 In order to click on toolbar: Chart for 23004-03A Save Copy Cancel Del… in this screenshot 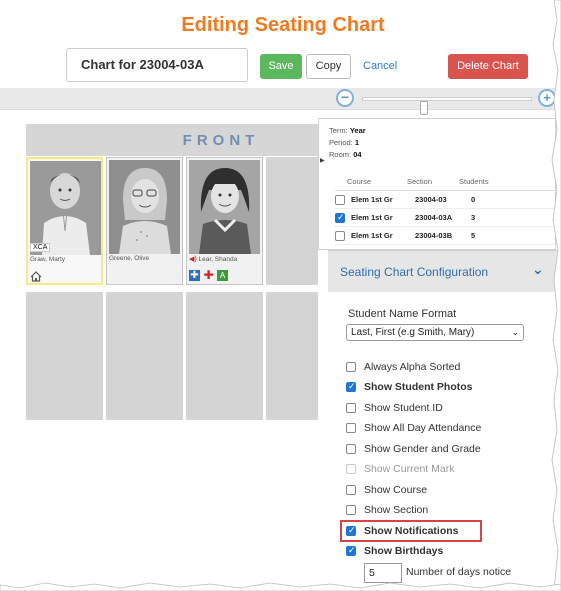, I will do `click(283, 66)`.